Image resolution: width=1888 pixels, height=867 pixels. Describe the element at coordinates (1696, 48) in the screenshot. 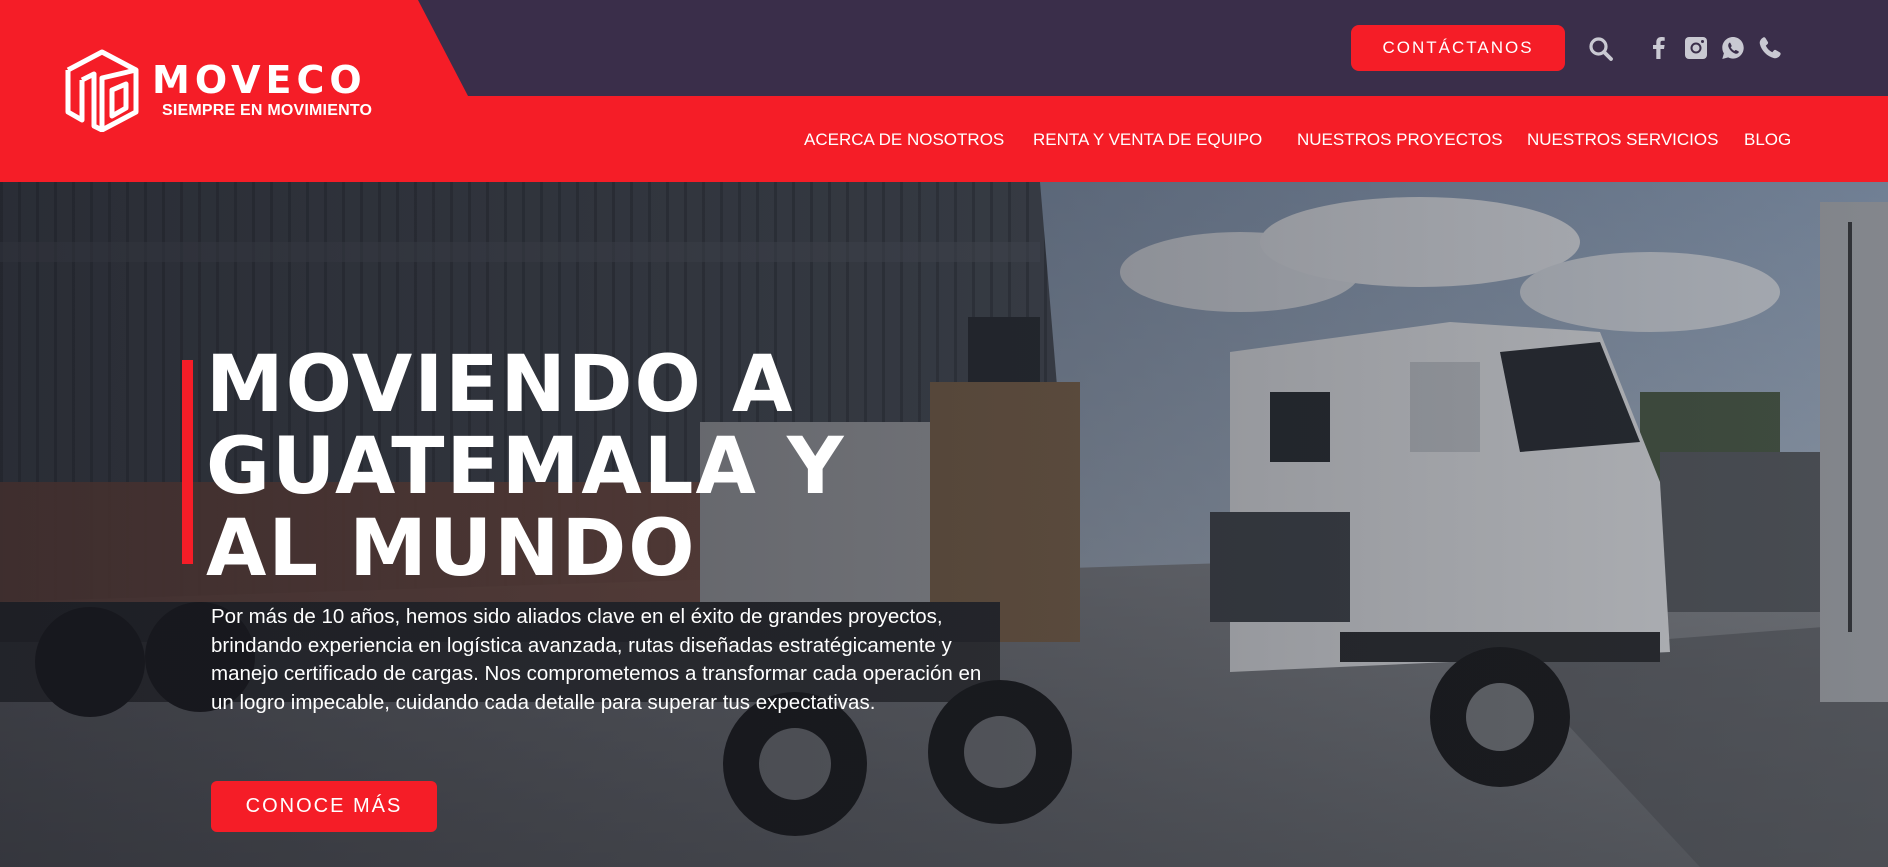

I see `instagram-icon` at that location.